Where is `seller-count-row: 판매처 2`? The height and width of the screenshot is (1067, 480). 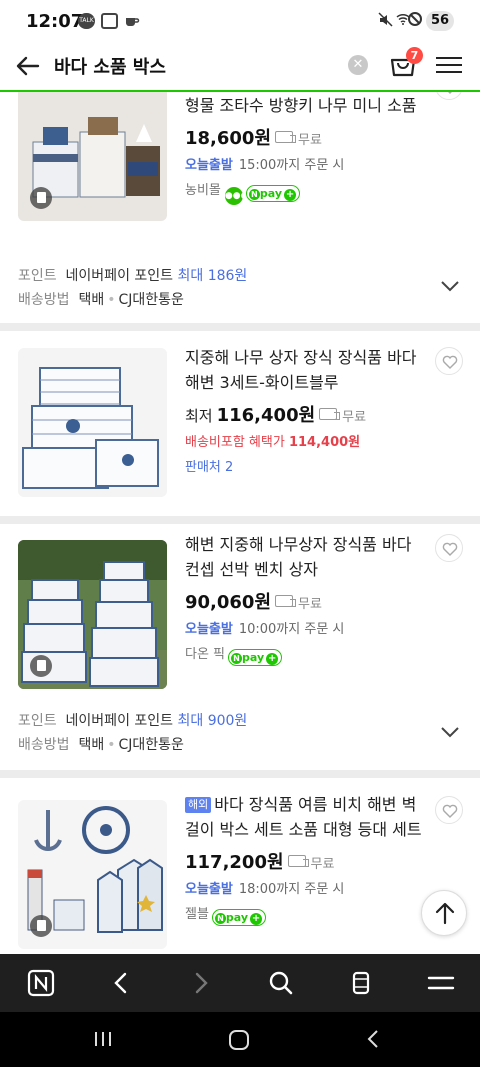
seller-count-row: 판매처 2 is located at coordinates (305, 468).